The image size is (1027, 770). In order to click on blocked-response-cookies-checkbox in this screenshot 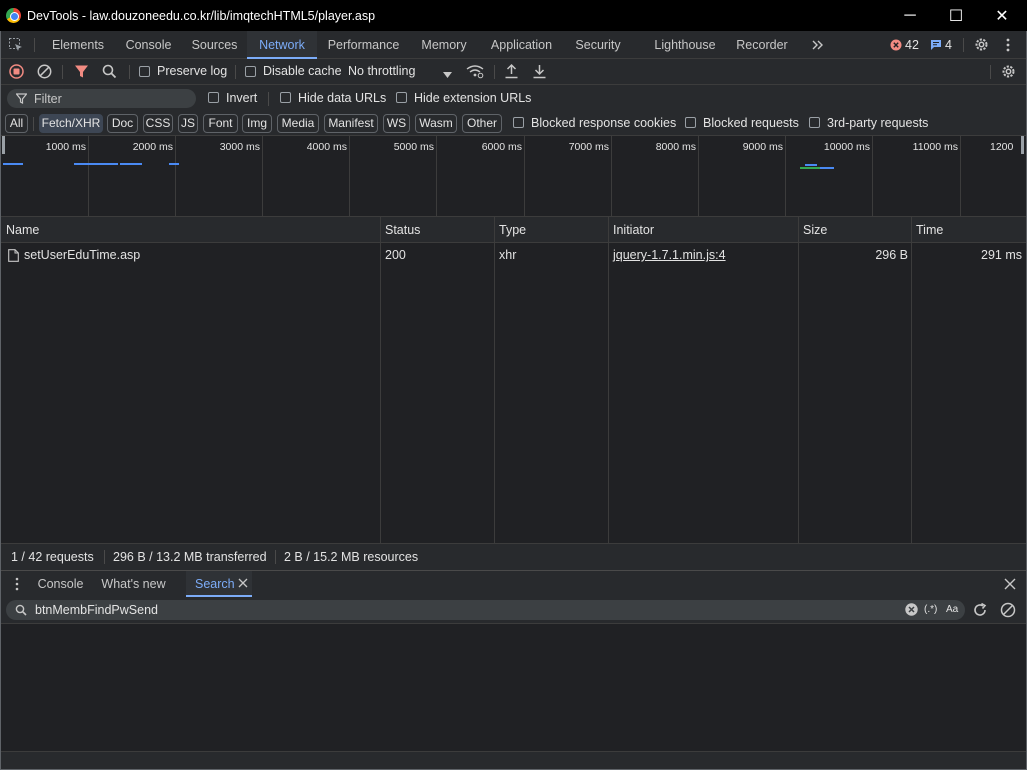, I will do `click(518, 122)`.